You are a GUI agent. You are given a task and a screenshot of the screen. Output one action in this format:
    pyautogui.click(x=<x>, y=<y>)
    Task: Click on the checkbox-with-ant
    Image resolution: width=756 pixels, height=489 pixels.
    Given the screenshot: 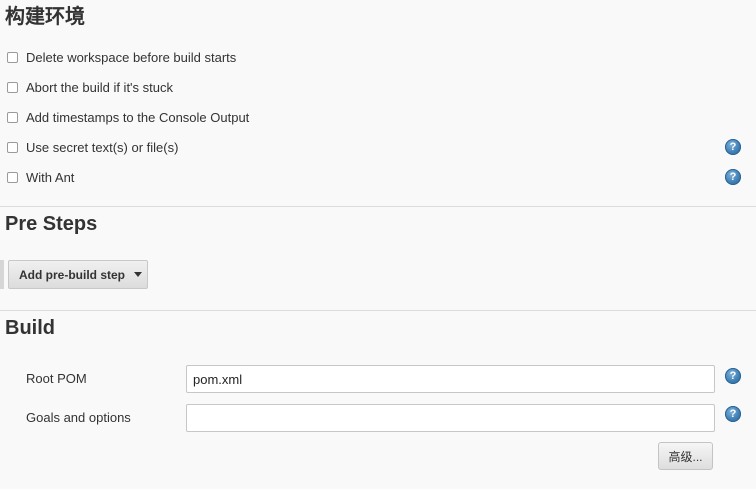 What is the action you would take?
    pyautogui.click(x=12, y=177)
    